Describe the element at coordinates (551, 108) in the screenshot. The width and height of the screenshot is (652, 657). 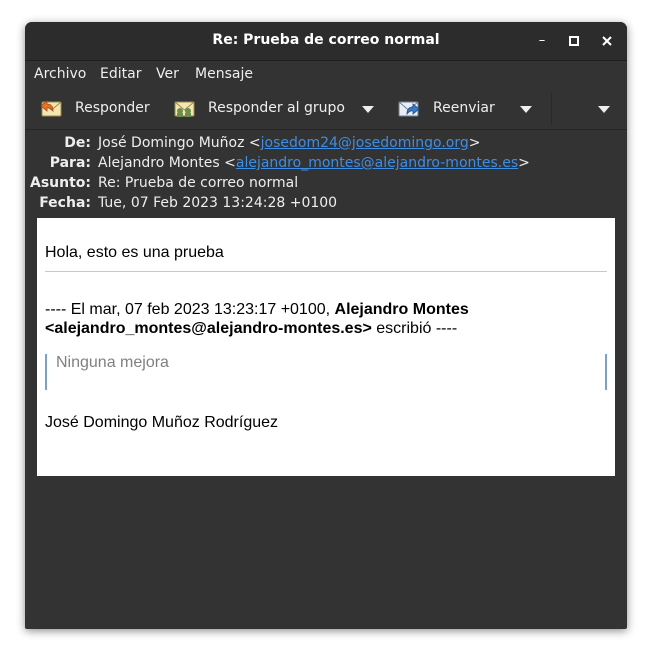
I see `toolbar-separator` at that location.